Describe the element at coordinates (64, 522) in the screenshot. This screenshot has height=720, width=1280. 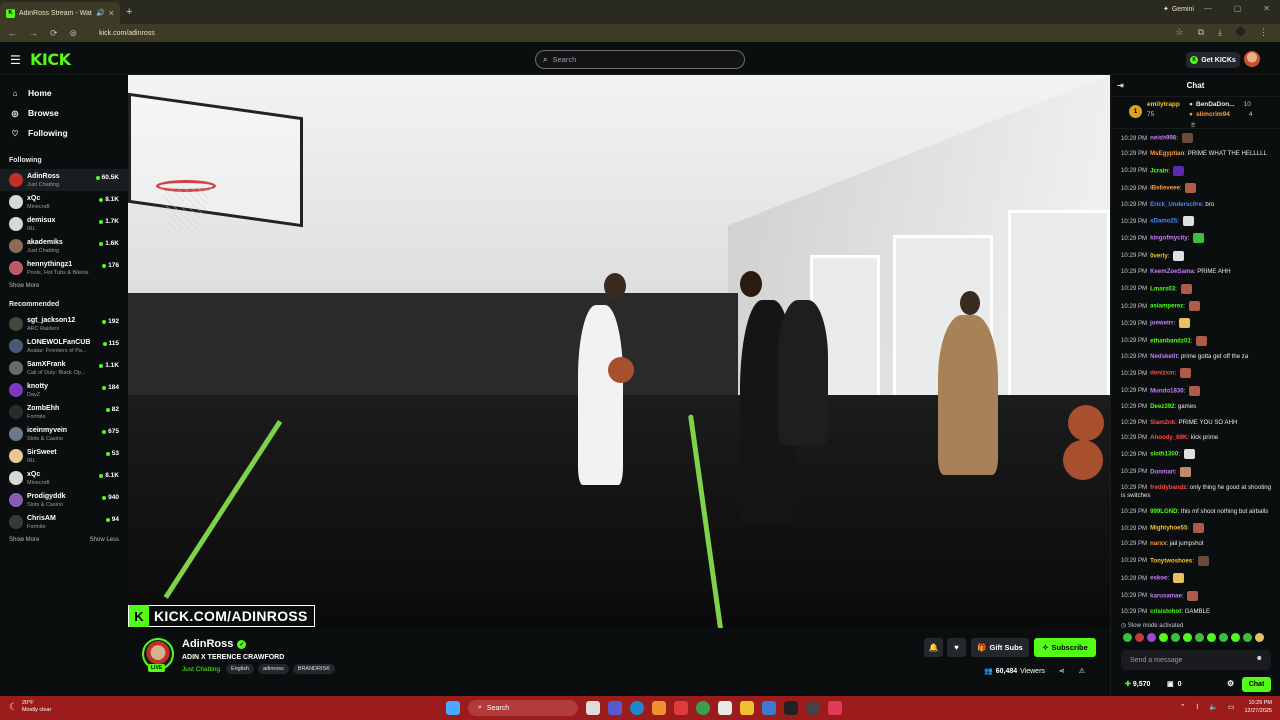
I see `sidebar-channel: ChrisAM Fortnite 94` at that location.